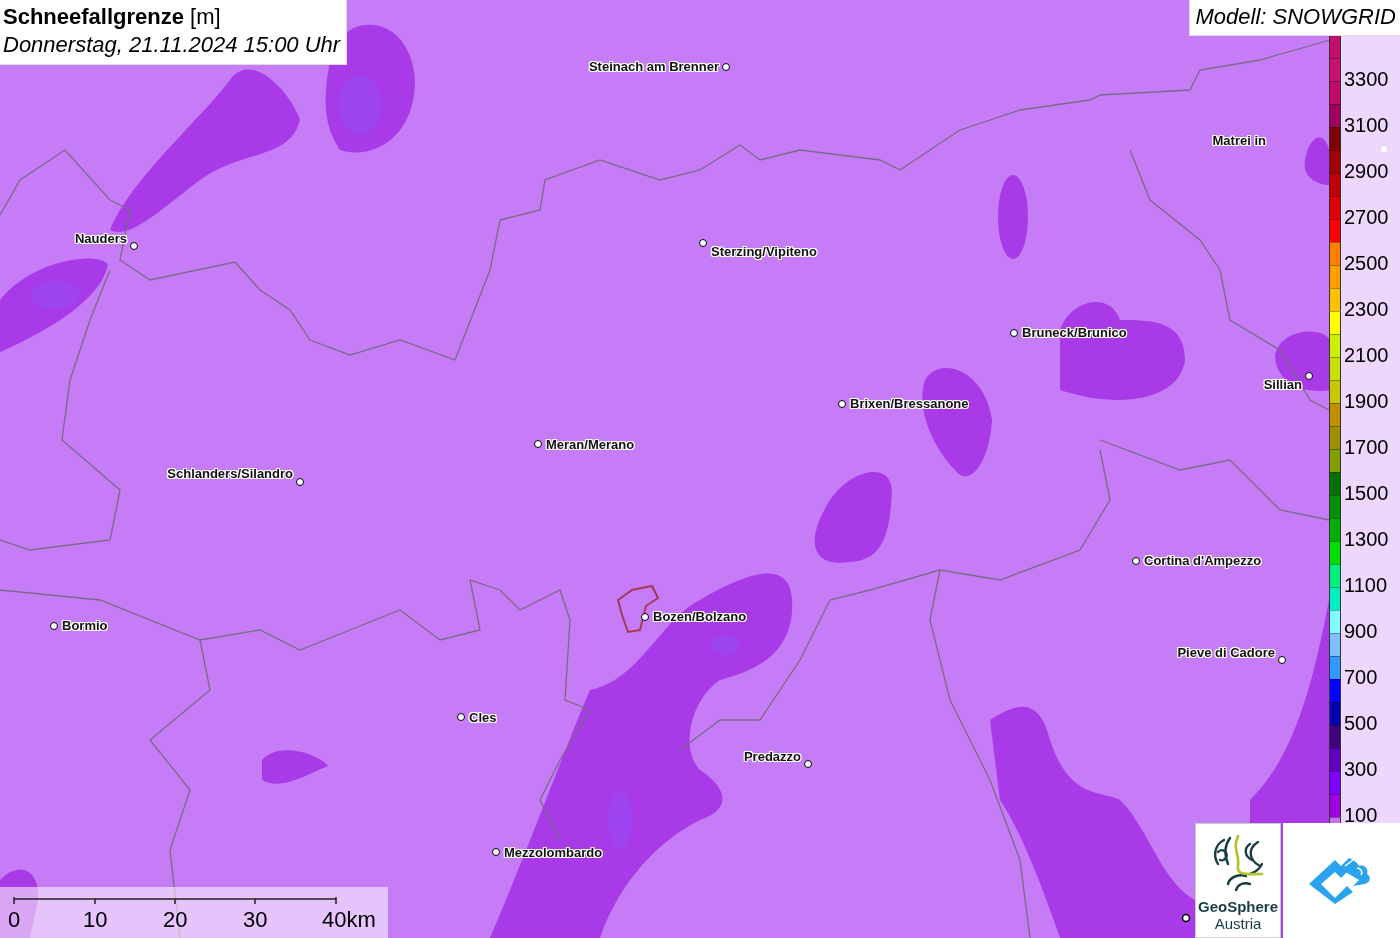  What do you see at coordinates (349, 920) in the screenshot?
I see `scale-tick-label: 40km` at bounding box center [349, 920].